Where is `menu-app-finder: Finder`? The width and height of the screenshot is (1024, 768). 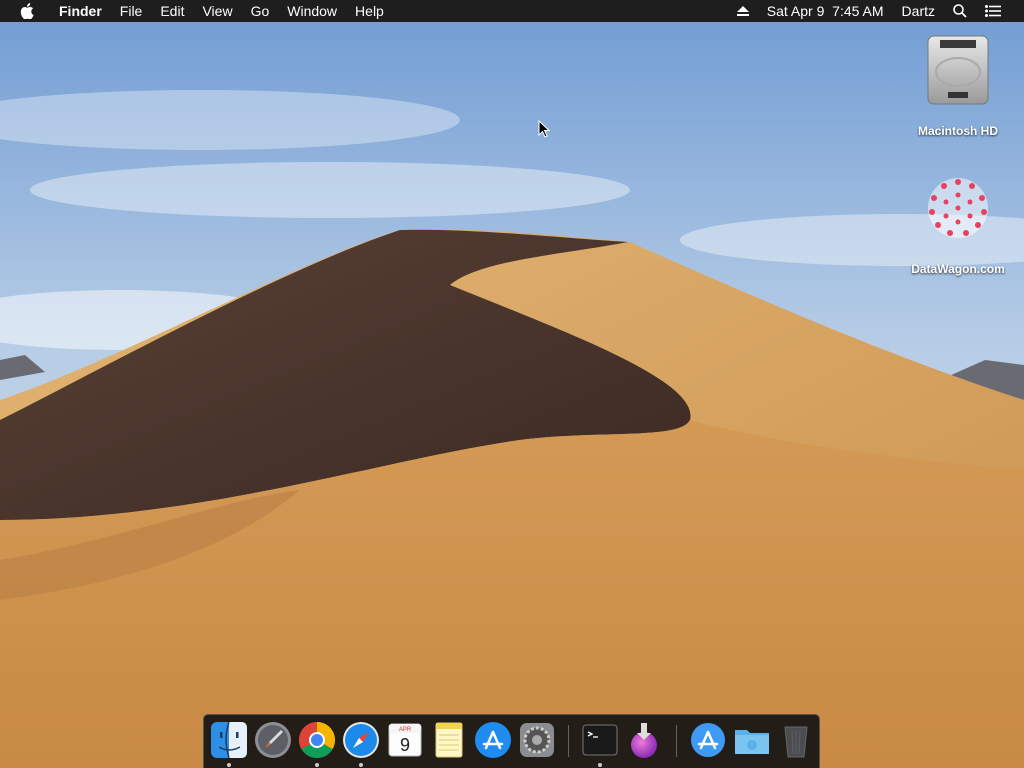 menu-app-finder: Finder is located at coordinates (80, 11).